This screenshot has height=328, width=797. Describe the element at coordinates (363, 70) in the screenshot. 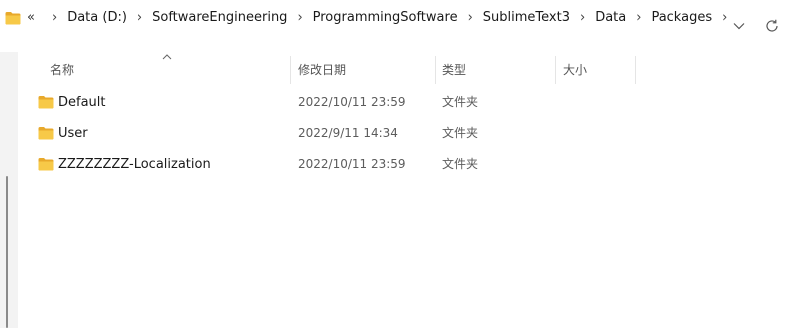

I see `column-header-modified: 修改日期` at that location.